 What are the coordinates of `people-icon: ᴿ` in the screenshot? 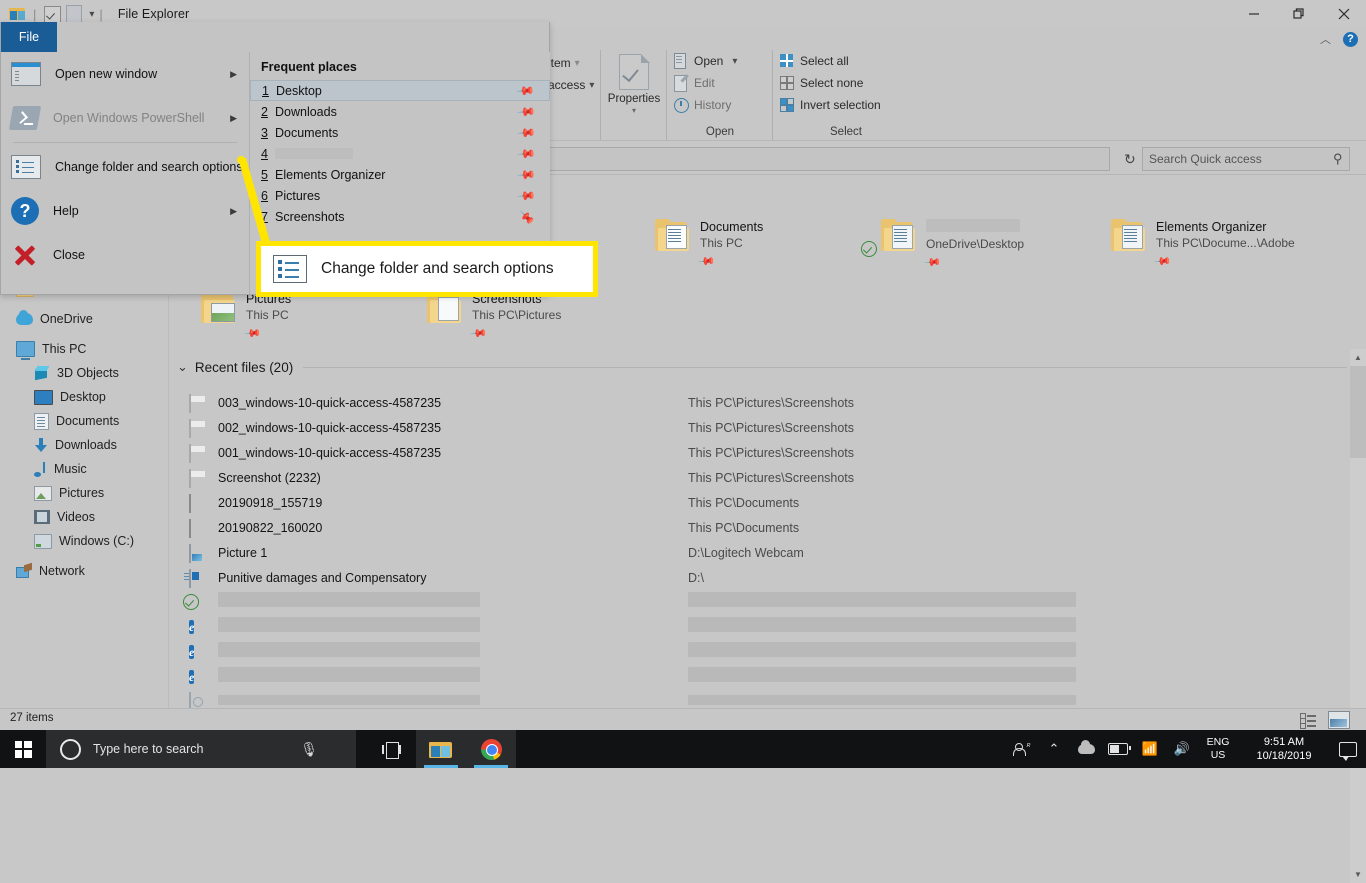 It's located at (1022, 749).